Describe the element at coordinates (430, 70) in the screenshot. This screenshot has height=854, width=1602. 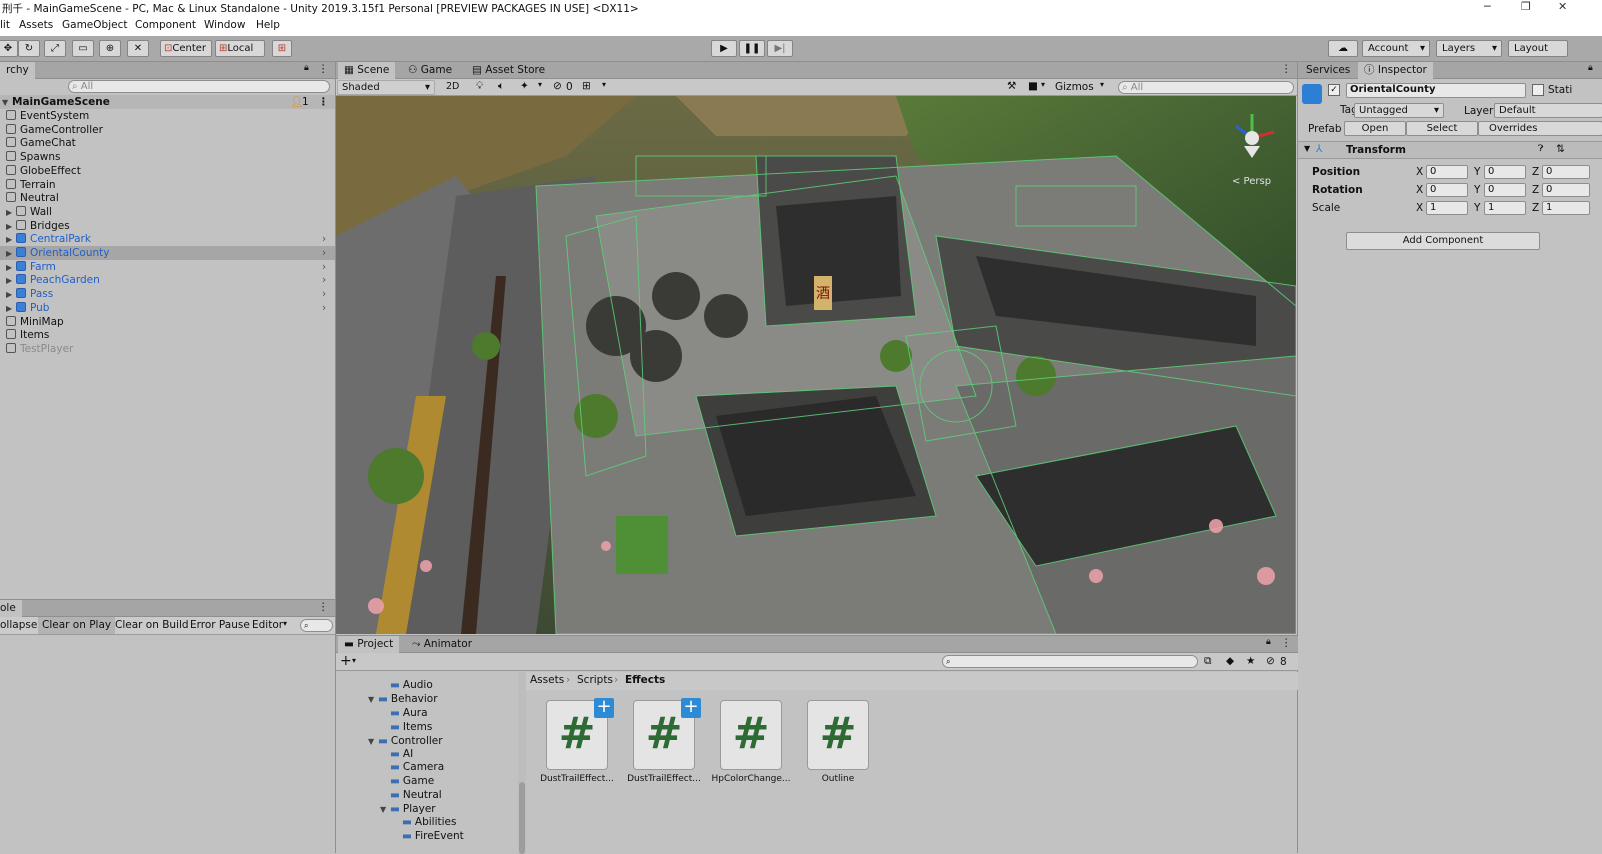
I see `tab-game: ⚇ Game` at that location.